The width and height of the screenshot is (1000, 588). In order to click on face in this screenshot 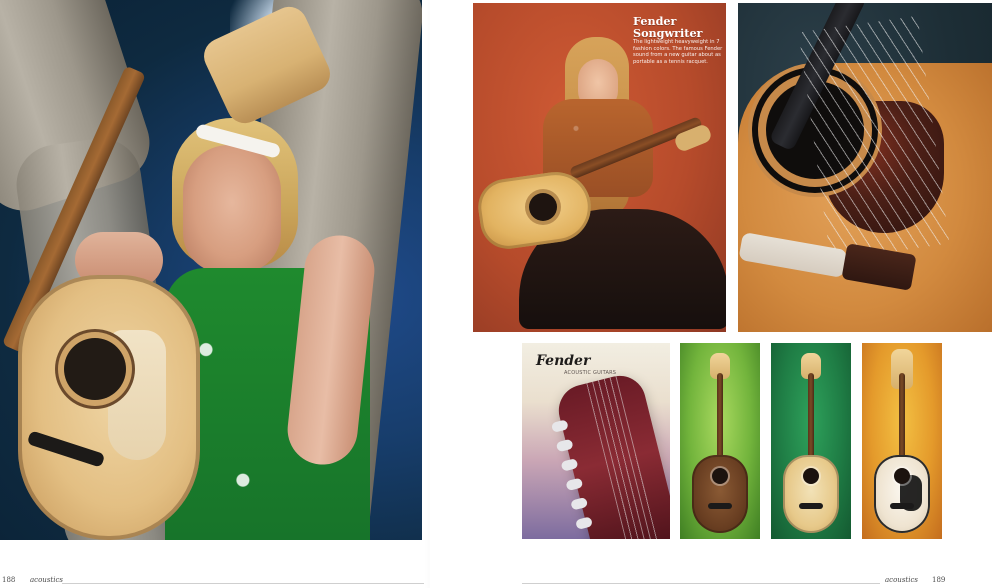, I will do `click(232, 209)`.